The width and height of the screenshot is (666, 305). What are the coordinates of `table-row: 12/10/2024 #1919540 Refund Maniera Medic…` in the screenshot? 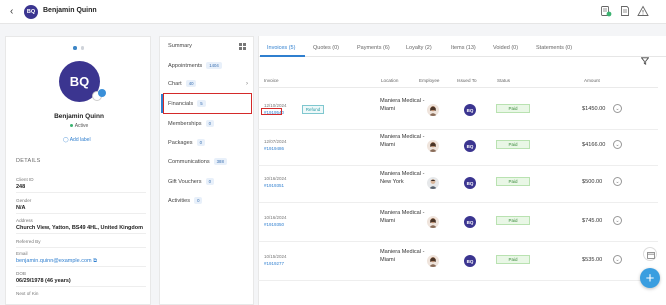 It's located at (458, 112).